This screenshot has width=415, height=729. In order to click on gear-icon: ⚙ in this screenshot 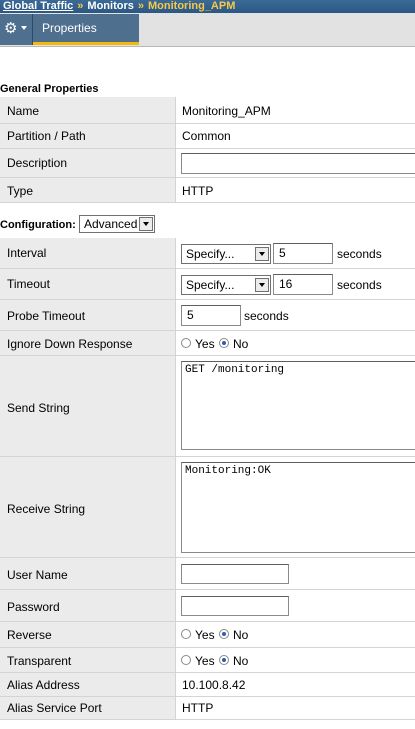, I will do `click(11, 28)`.